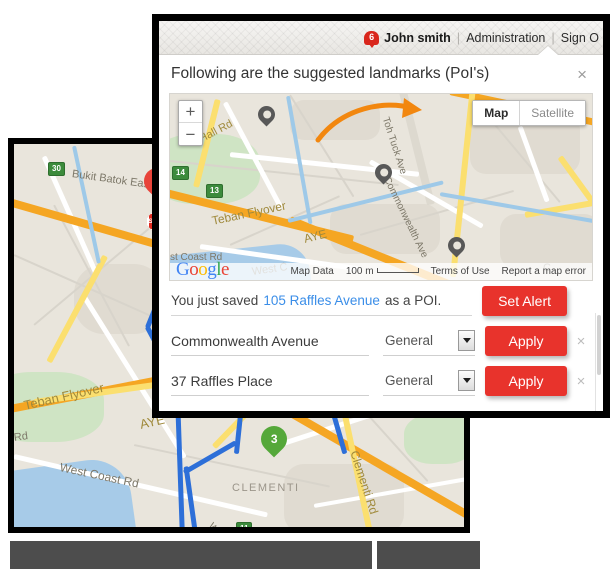 This screenshot has height=579, width=610. What do you see at coordinates (270, 341) in the screenshot?
I see `poi-name-input: Commonwealth Avenue` at bounding box center [270, 341].